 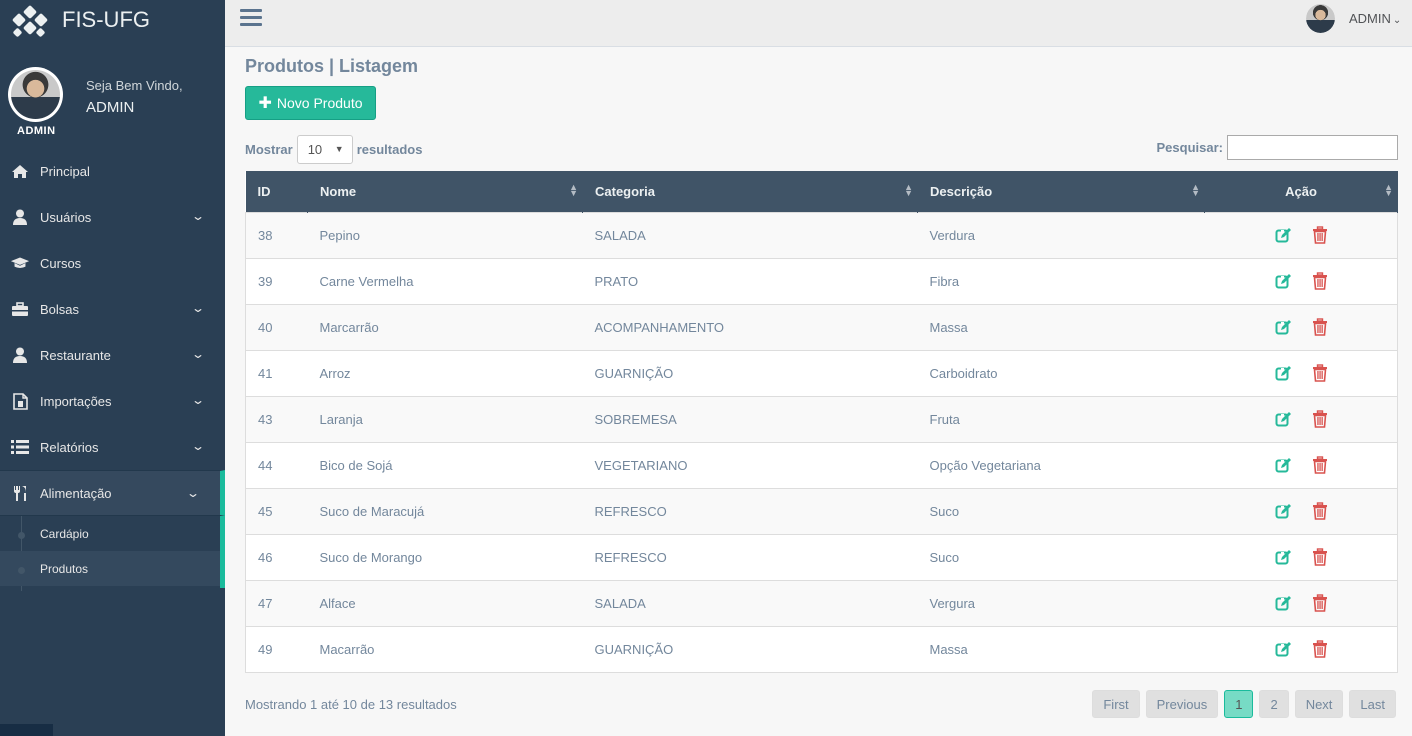 I want to click on cell-nome: Alface, so click(x=337, y=603).